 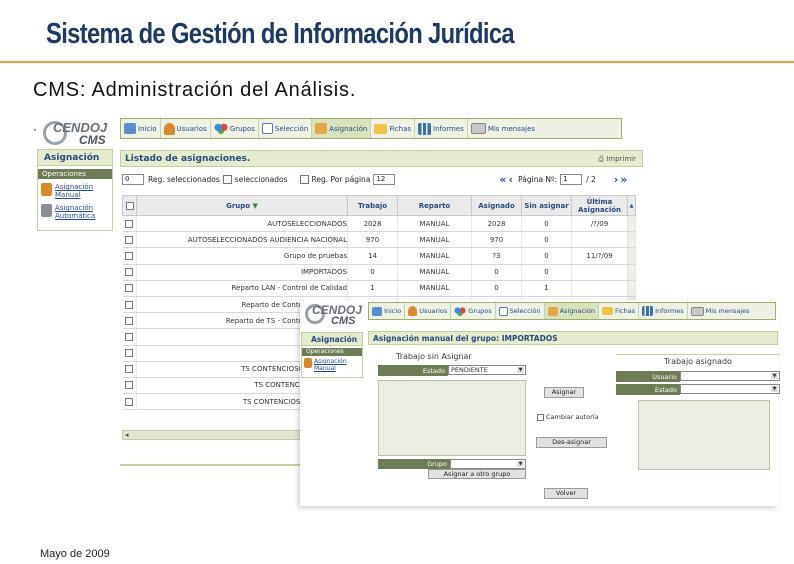 What do you see at coordinates (571, 179) in the screenshot?
I see `page-number-input: 1` at bounding box center [571, 179].